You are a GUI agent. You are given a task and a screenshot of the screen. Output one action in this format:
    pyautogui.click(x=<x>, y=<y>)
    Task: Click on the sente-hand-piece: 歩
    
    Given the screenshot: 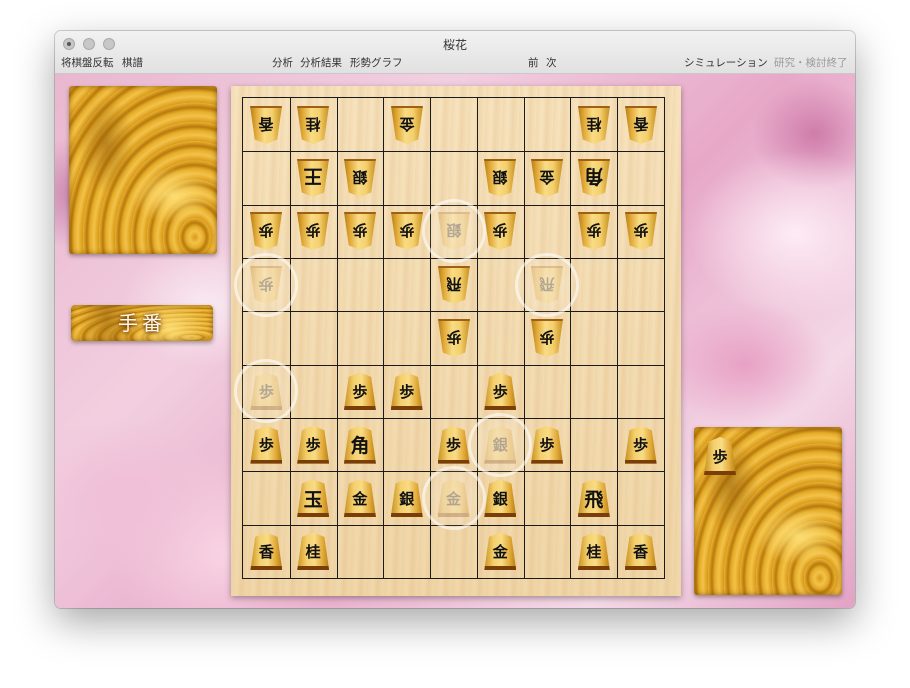 What is the action you would take?
    pyautogui.click(x=720, y=456)
    